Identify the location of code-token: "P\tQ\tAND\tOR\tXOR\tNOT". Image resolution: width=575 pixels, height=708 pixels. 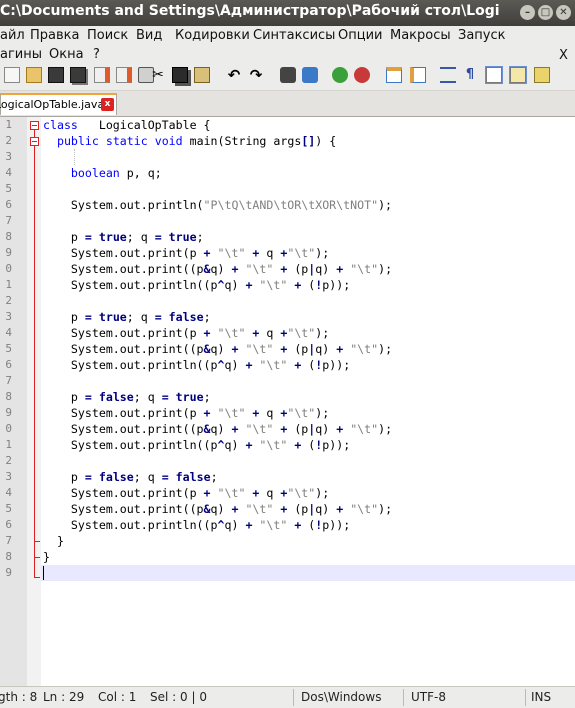
(291, 205).